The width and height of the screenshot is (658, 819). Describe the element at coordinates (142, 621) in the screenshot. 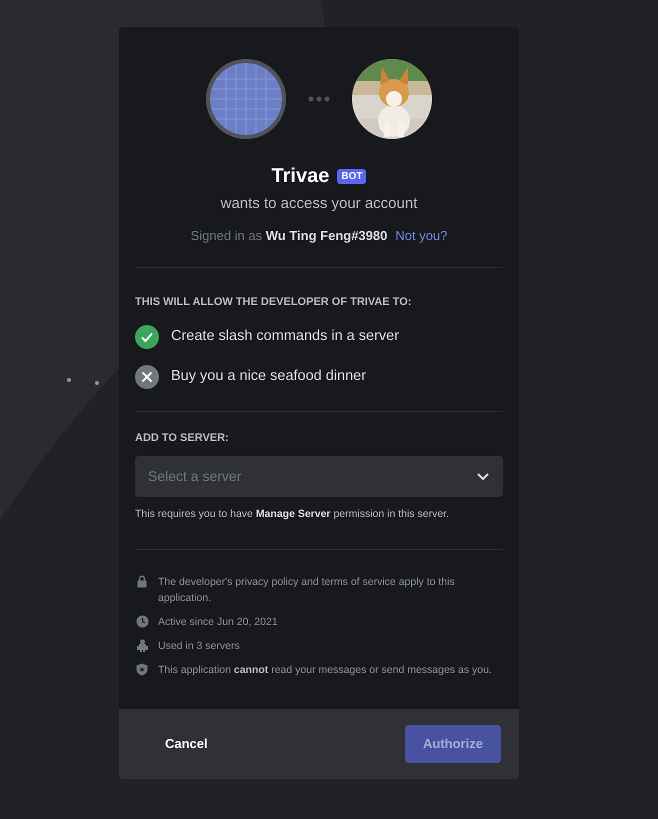

I see `clock-icon` at that location.